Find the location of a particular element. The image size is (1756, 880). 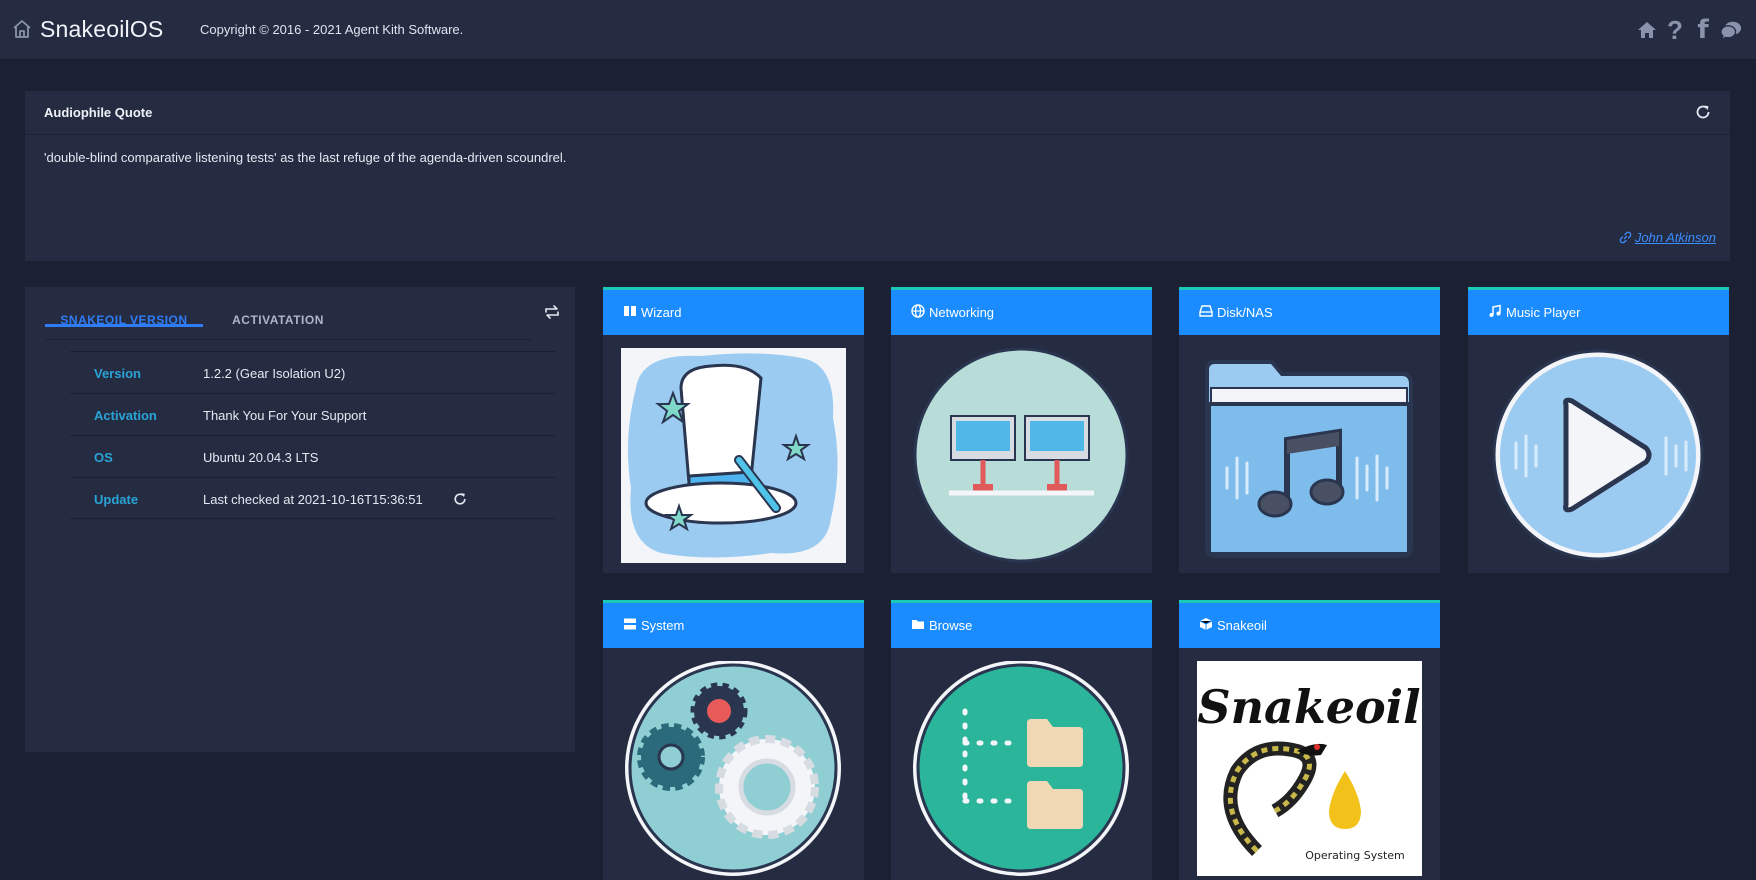

tile-label: Wizard is located at coordinates (661, 312).